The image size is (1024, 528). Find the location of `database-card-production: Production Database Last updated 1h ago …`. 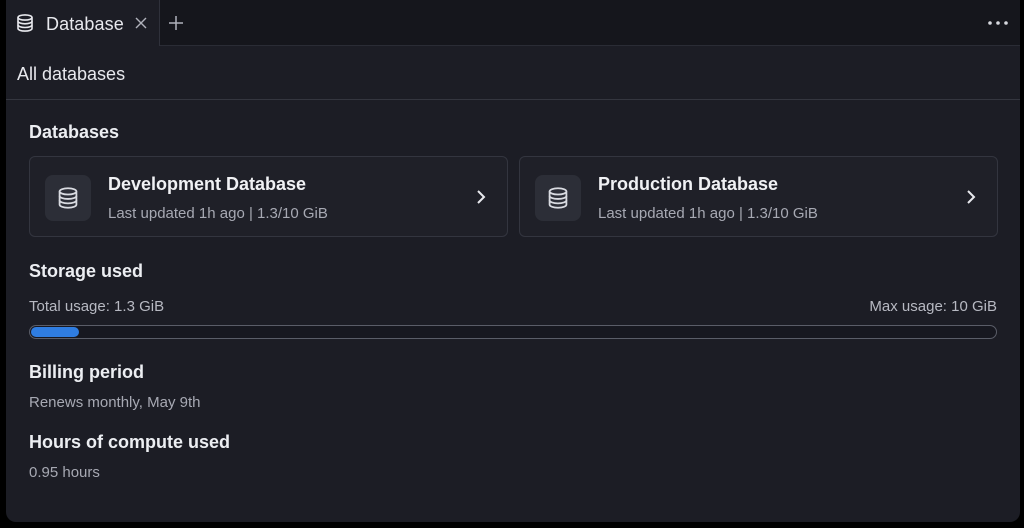

database-card-production: Production Database Last updated 1h ago … is located at coordinates (758, 196).